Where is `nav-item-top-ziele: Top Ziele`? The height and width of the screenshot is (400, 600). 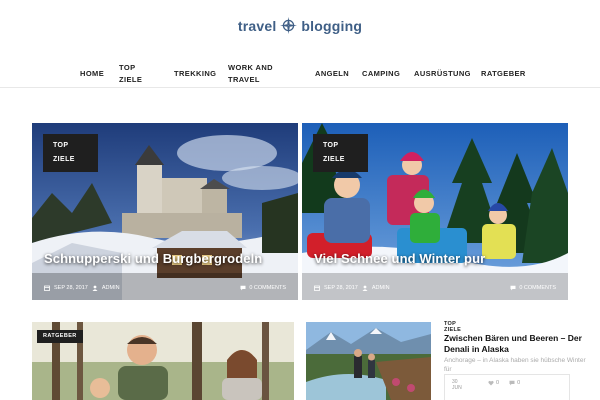
nav-item-top-ziele: Top Ziele is located at coordinates (130, 74).